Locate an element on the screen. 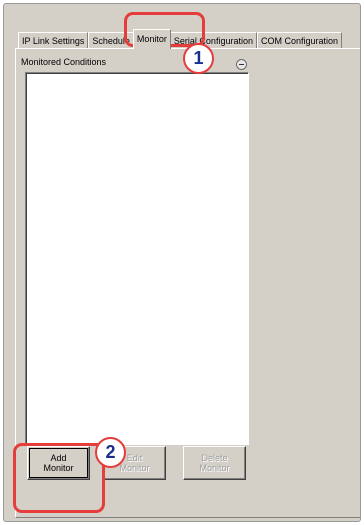 The image size is (364, 525). edit-monitor-label-line2: Monitor is located at coordinates (134, 468).